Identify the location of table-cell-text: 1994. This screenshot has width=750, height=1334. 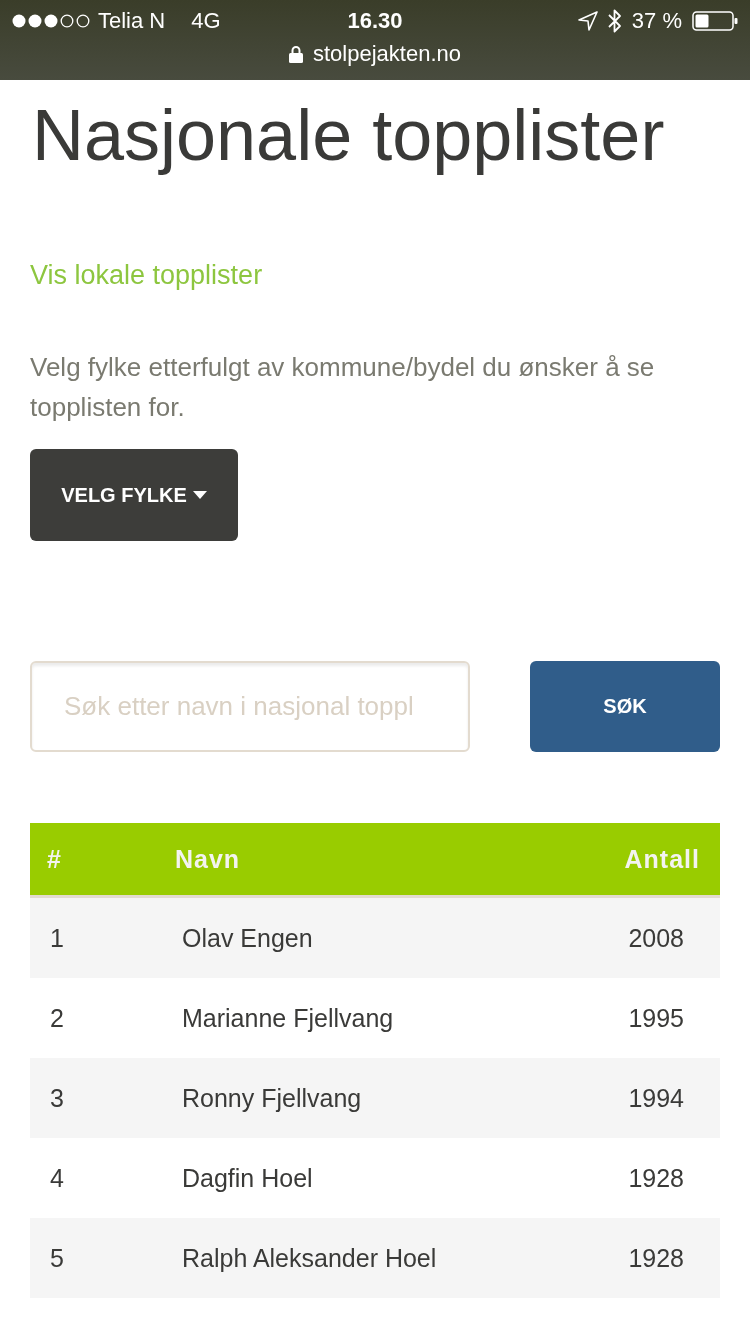
(655, 1098).